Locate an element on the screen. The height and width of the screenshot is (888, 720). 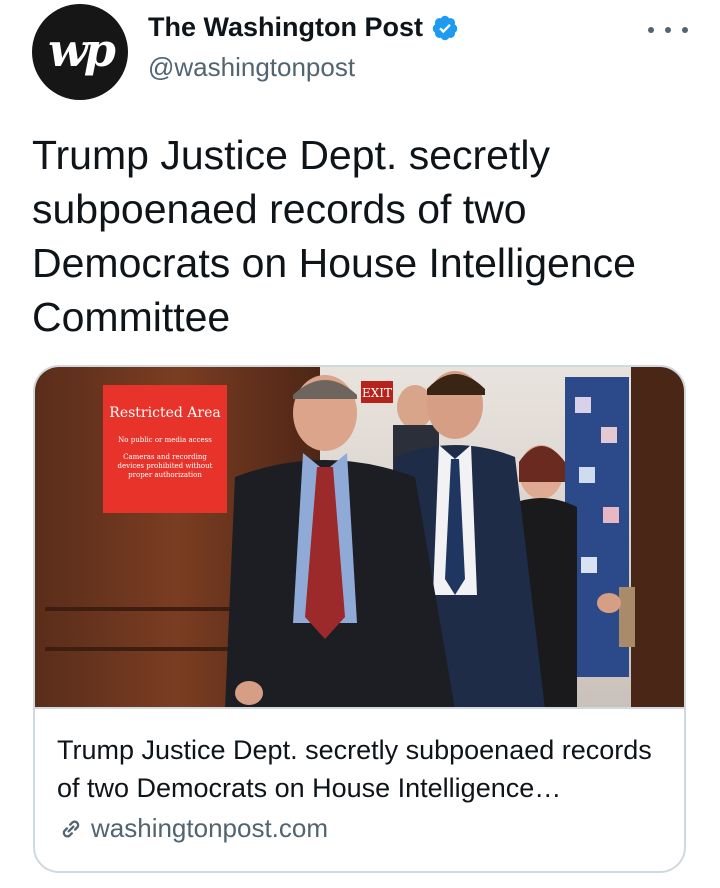
author-handle: @washingtonpost is located at coordinates (251, 67).